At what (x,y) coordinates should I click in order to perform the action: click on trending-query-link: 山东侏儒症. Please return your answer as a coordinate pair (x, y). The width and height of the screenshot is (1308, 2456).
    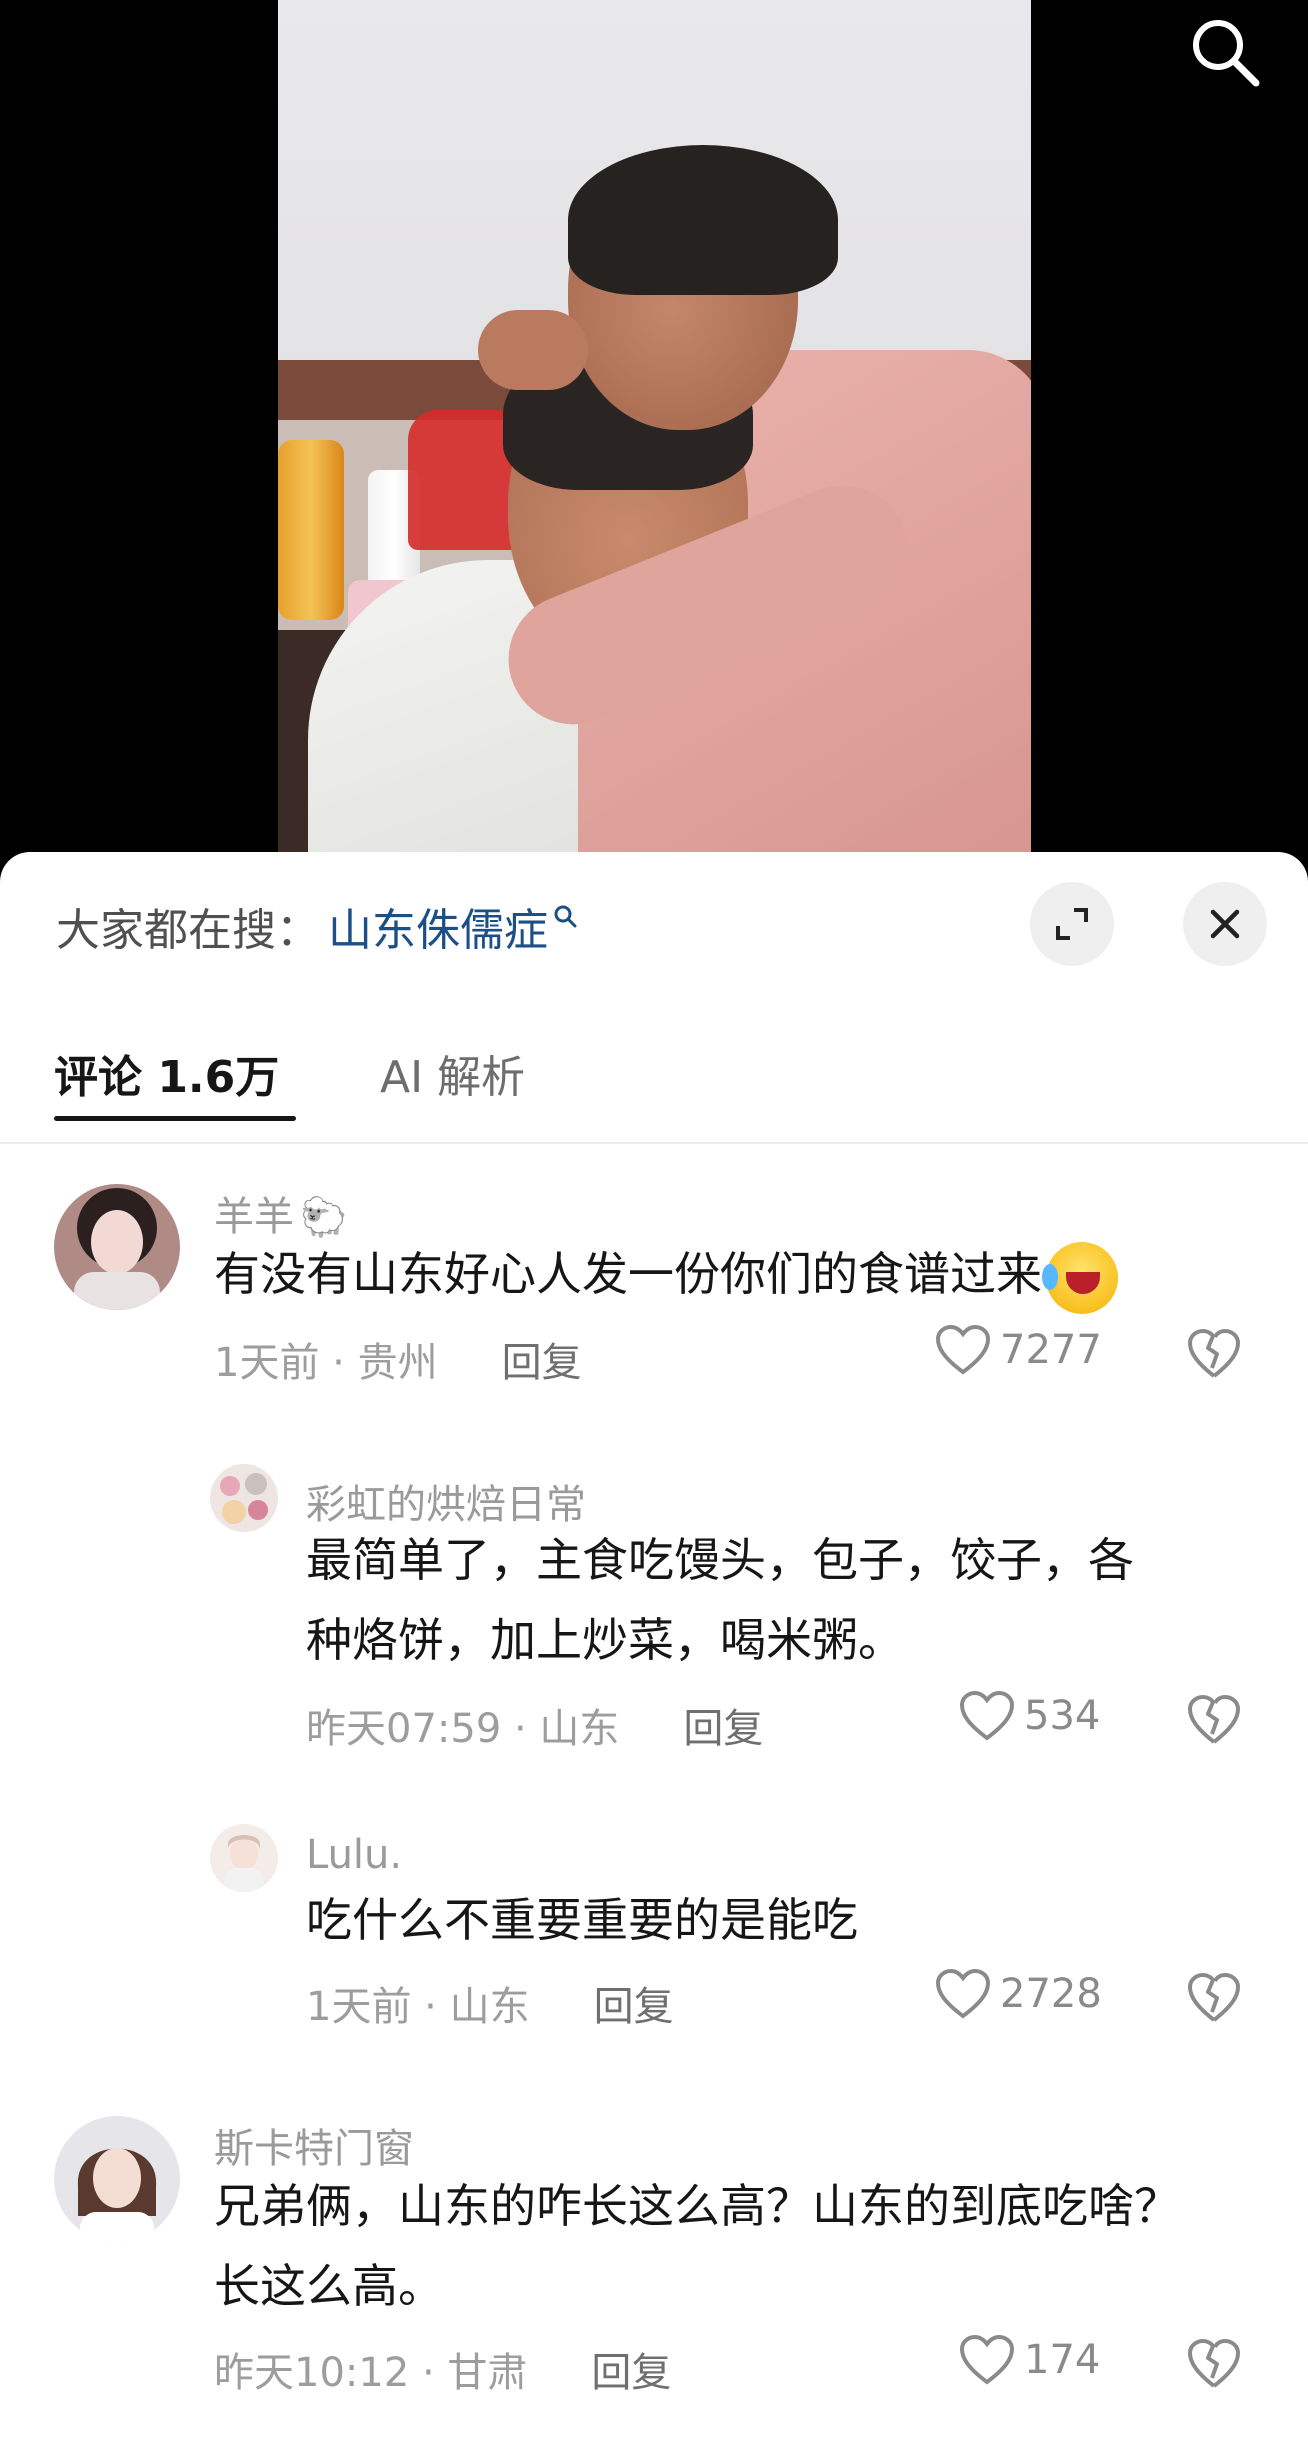
    Looking at the image, I should click on (438, 926).